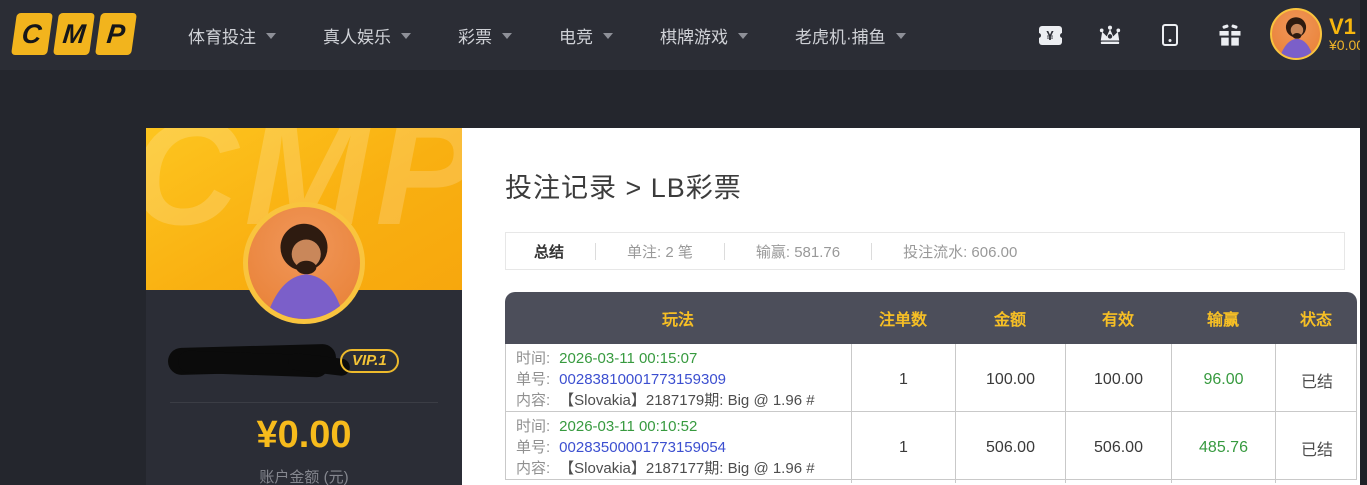 This screenshot has width=1367, height=485. What do you see at coordinates (475, 37) in the screenshot?
I see `nav-item-label: 彩票` at bounding box center [475, 37].